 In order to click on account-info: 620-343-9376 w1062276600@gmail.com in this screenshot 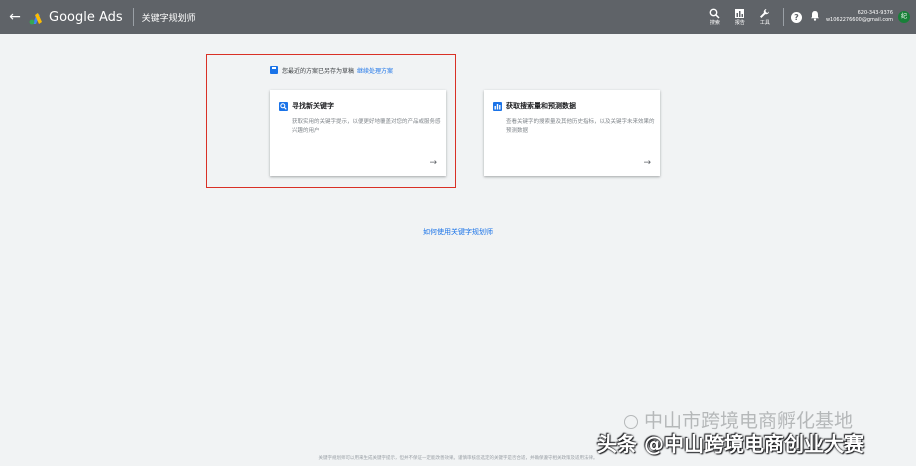, I will do `click(859, 17)`.